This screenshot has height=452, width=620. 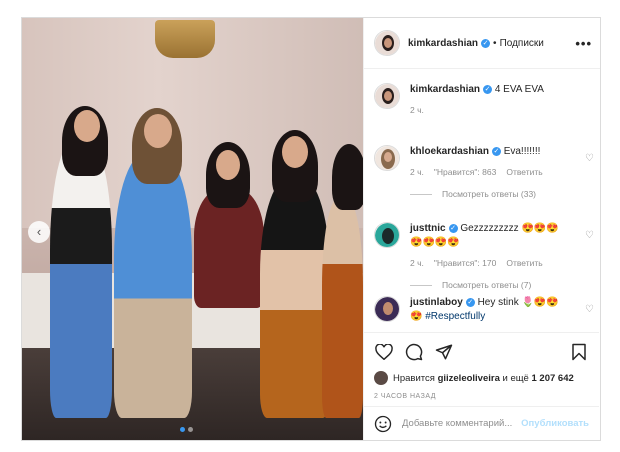 I want to click on comment-likes: "Нравится": 863, so click(x=465, y=172).